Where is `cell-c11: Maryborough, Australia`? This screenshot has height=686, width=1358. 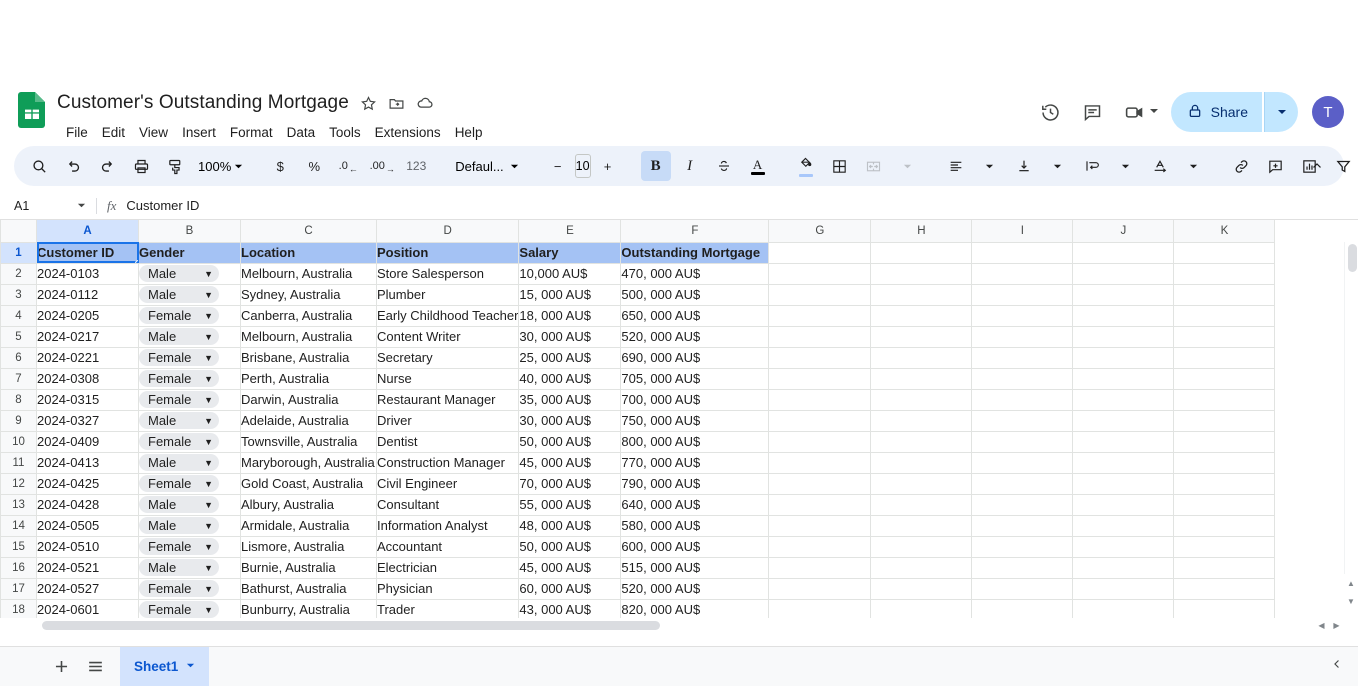
cell-c11: Maryborough, Australia is located at coordinates (308, 462).